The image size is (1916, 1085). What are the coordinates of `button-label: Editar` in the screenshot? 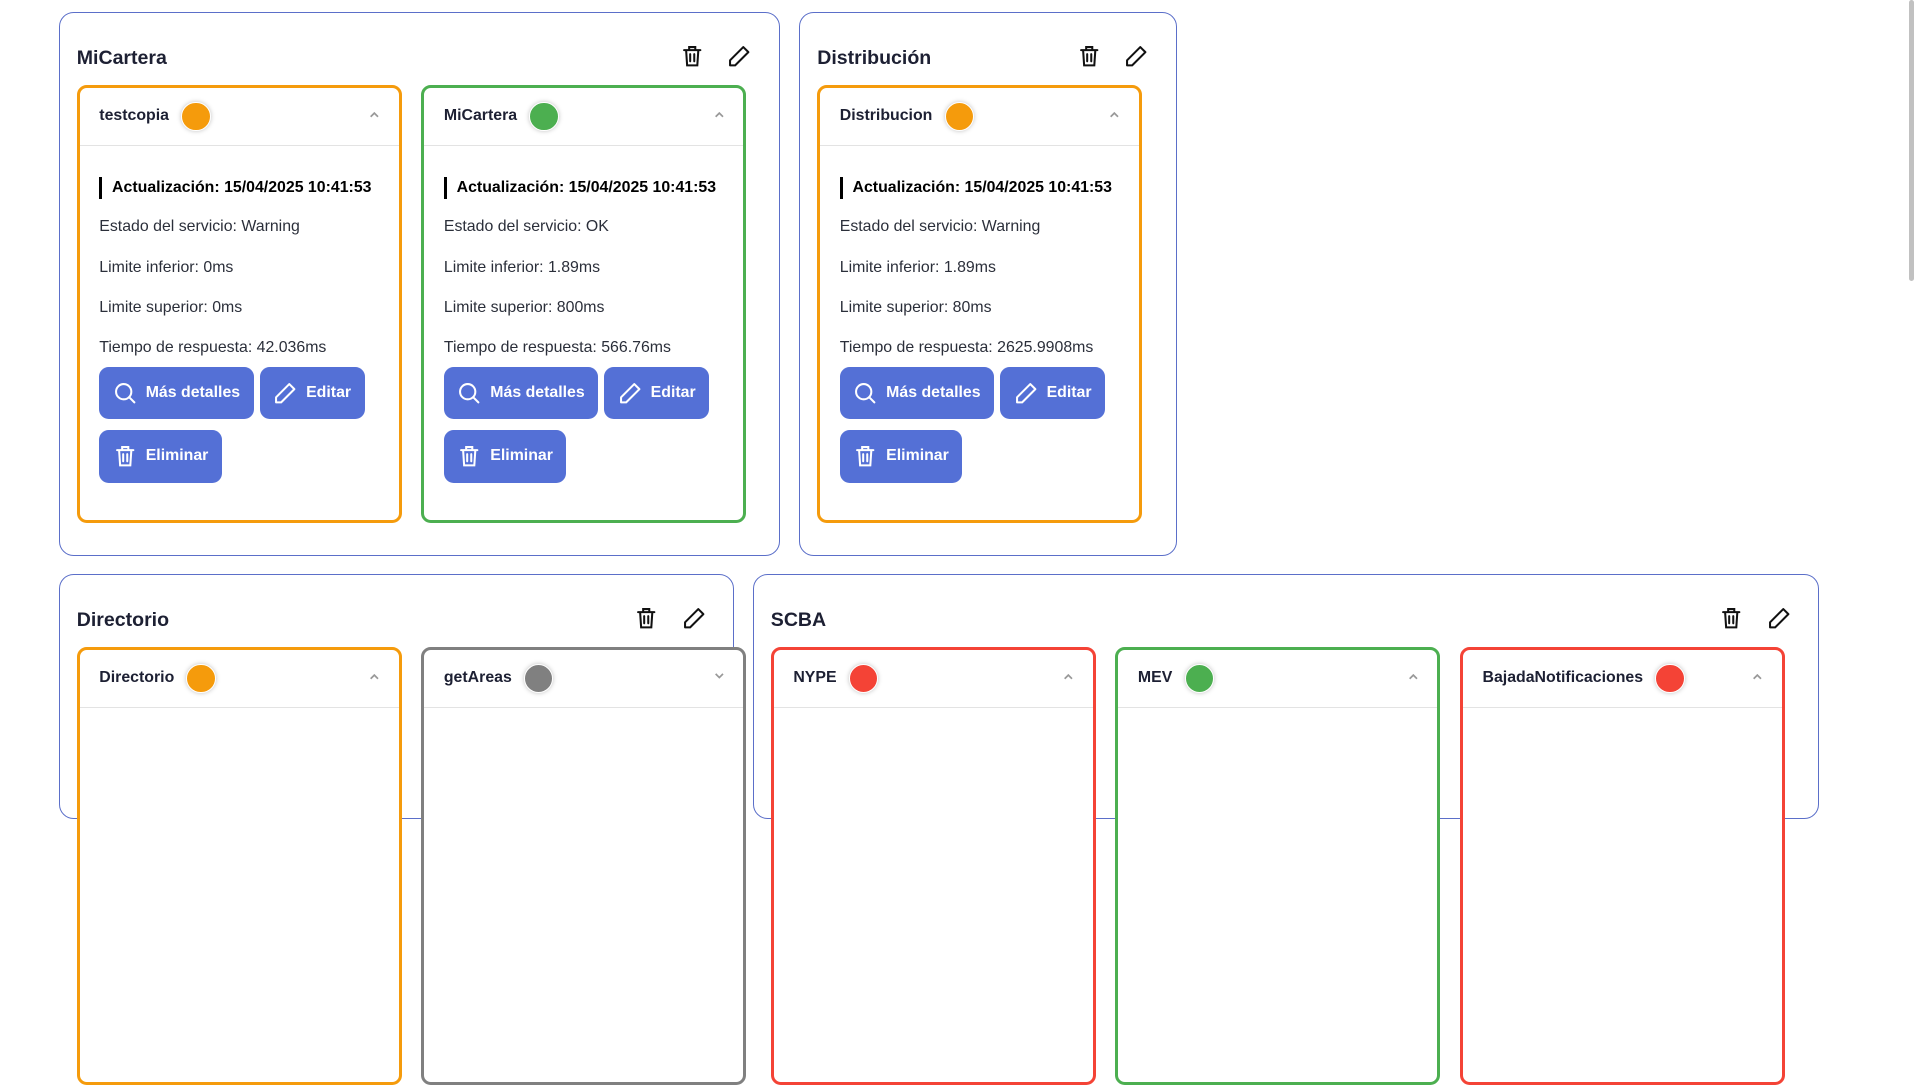 It's located at (329, 392).